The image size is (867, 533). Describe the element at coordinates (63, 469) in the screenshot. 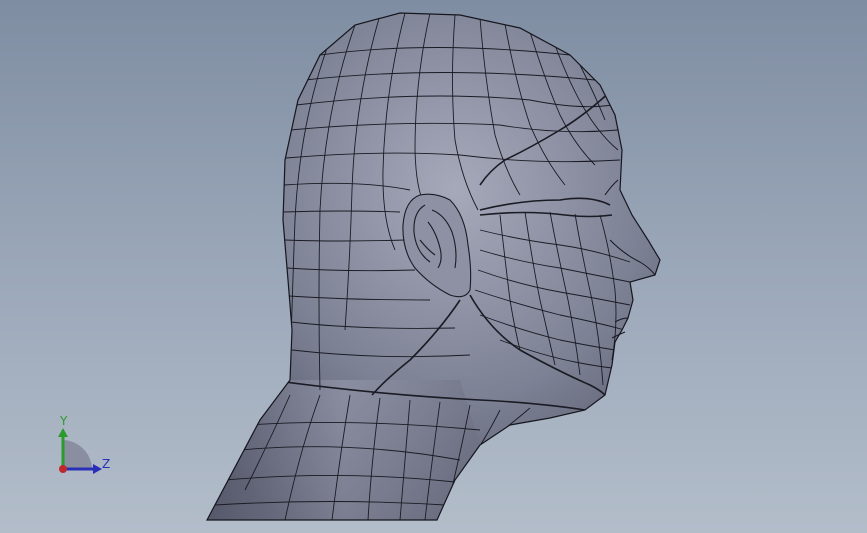

I see `x-axis-origin-icon` at that location.